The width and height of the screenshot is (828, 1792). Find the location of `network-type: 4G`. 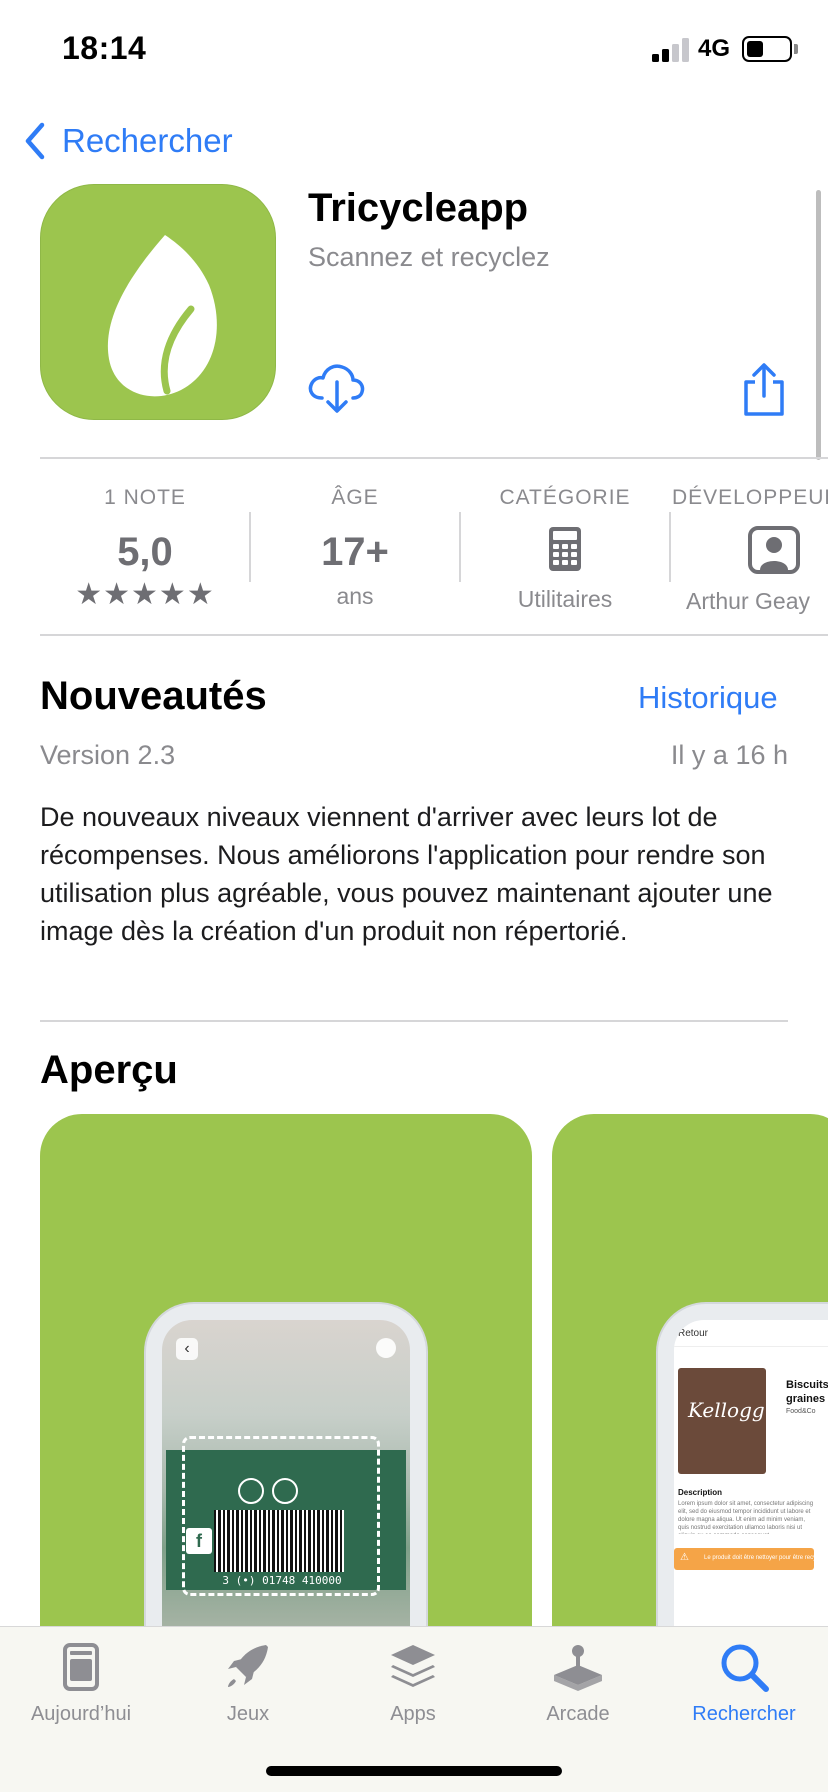

network-type: 4G is located at coordinates (714, 48).